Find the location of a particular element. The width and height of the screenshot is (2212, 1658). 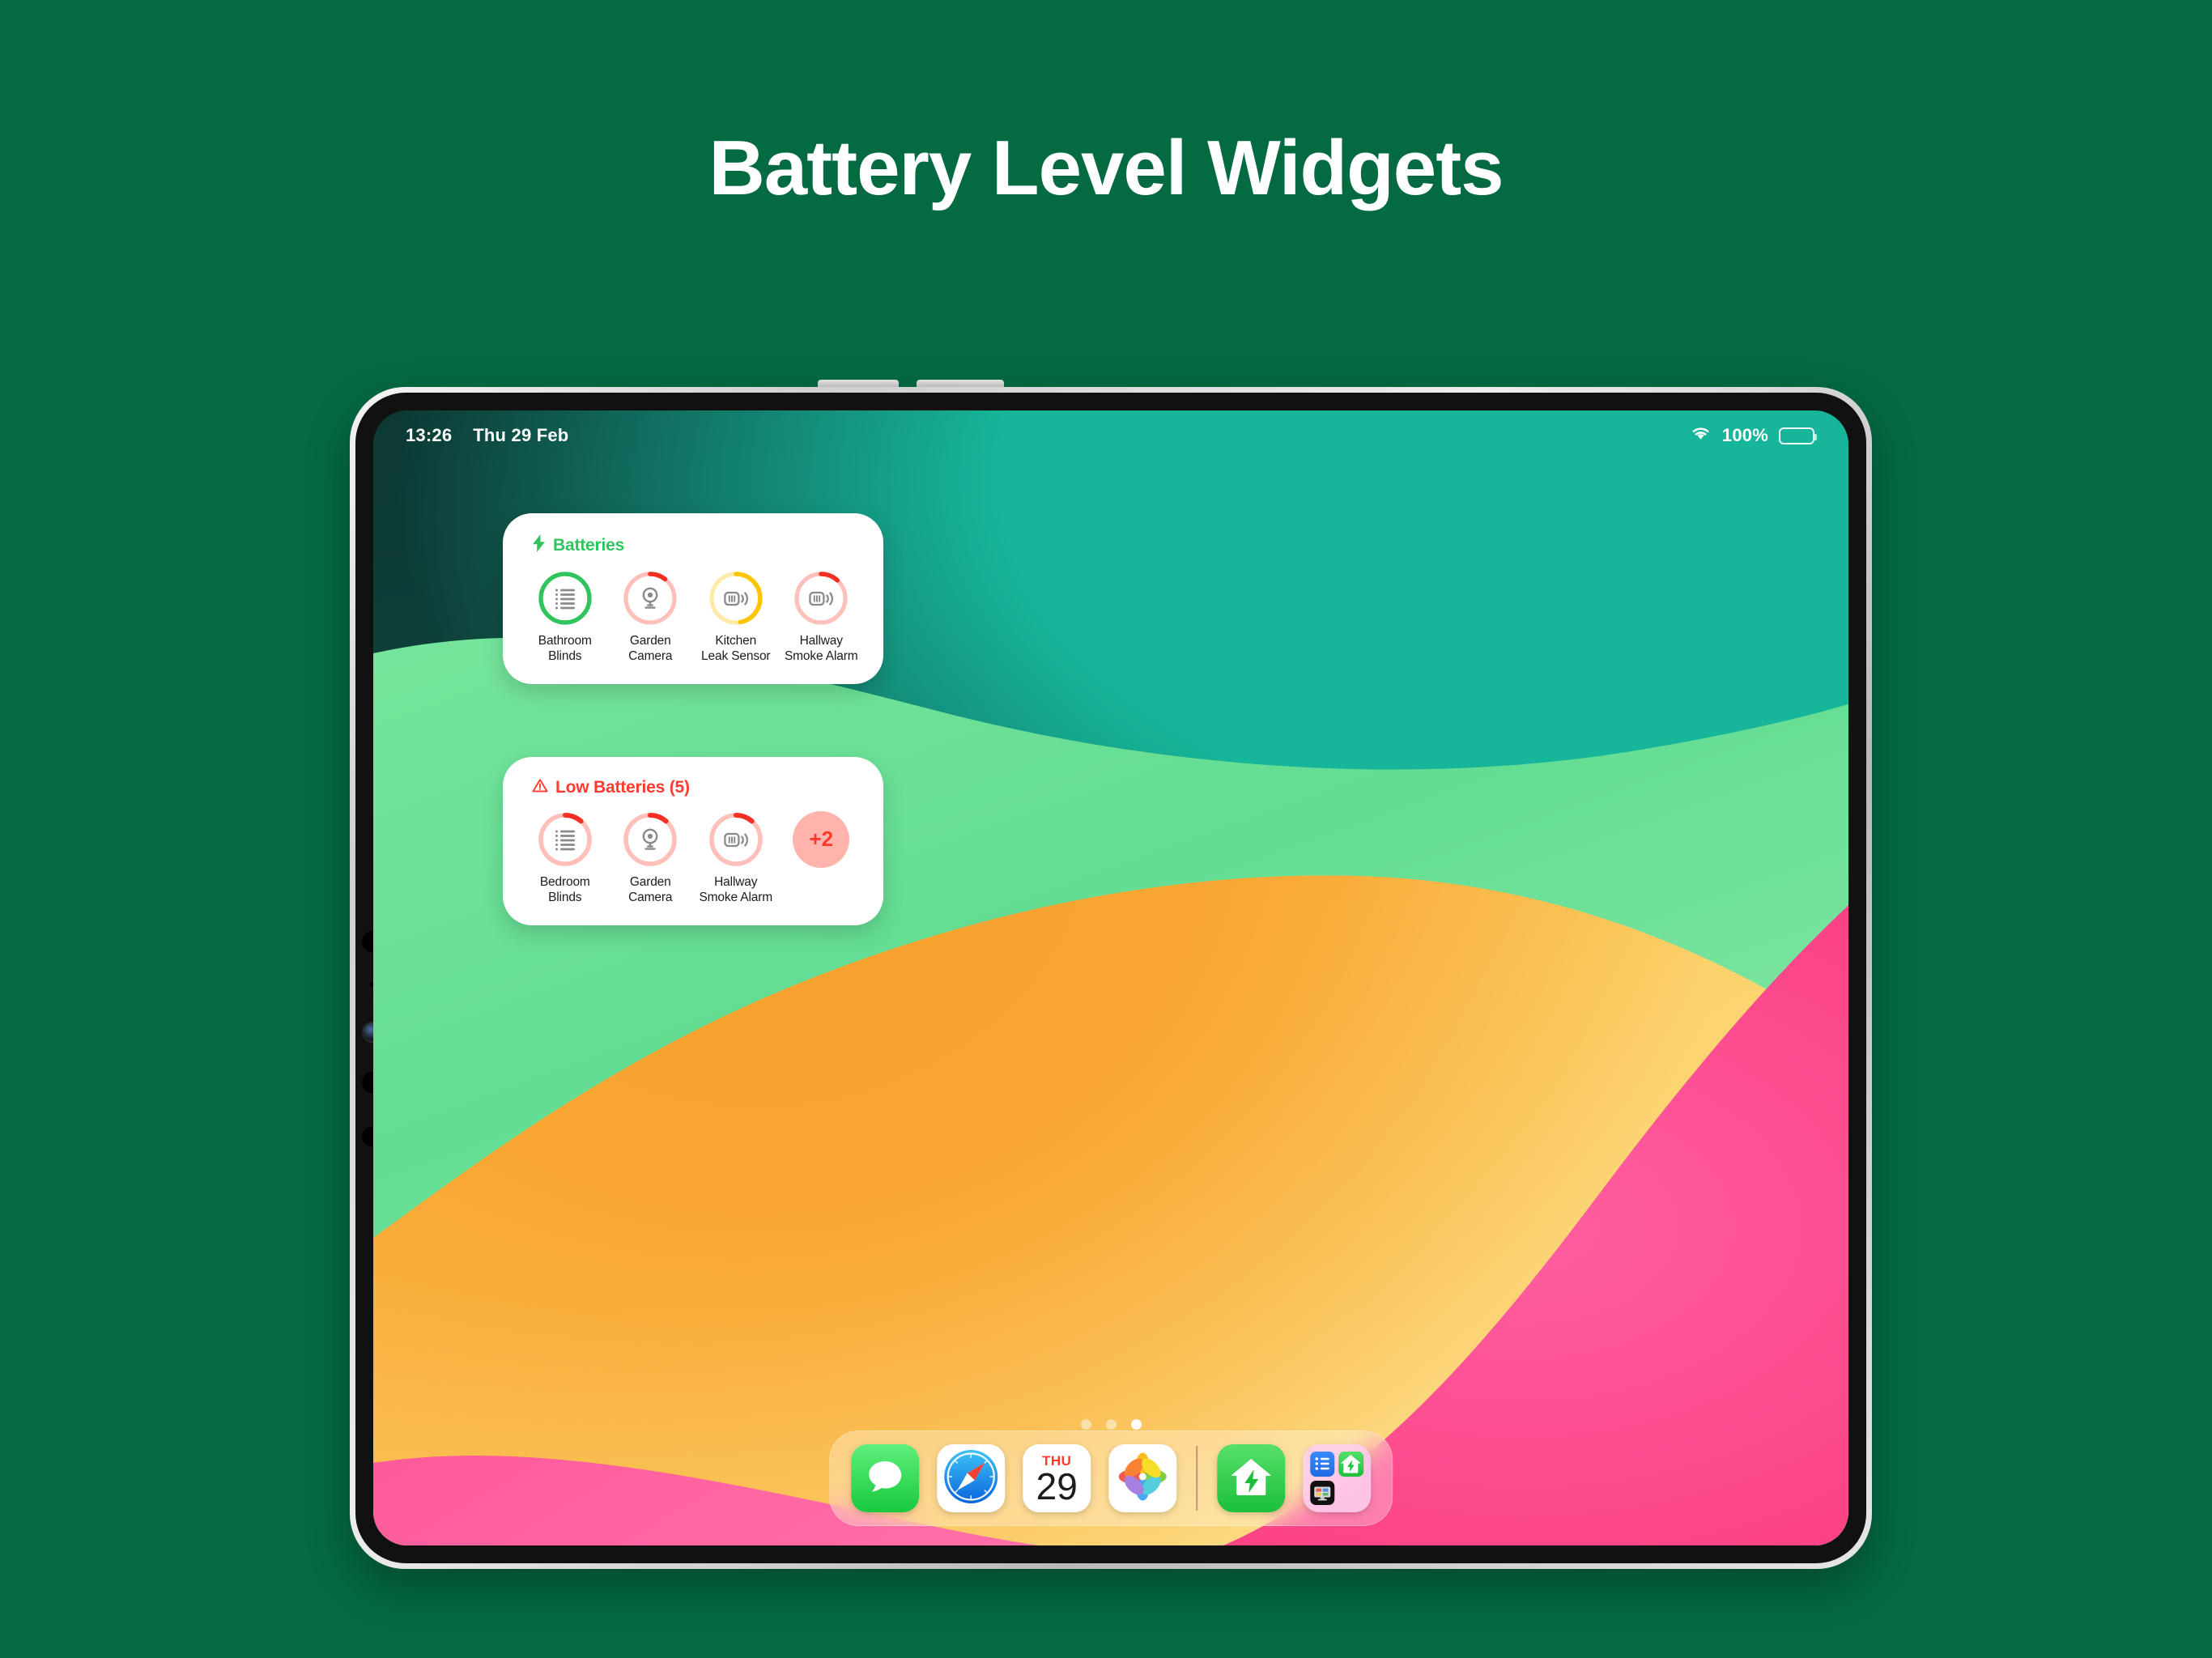

messages-icon is located at coordinates (885, 1479).